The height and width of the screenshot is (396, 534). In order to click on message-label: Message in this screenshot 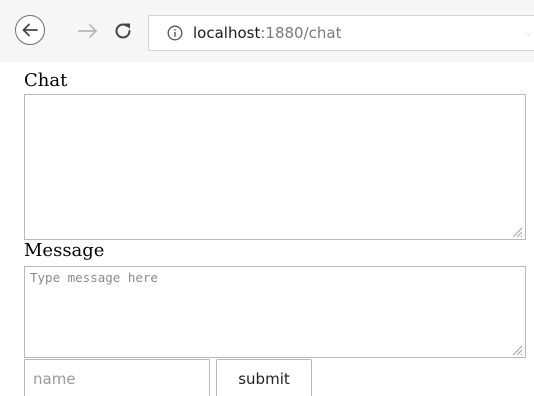, I will do `click(64, 250)`.